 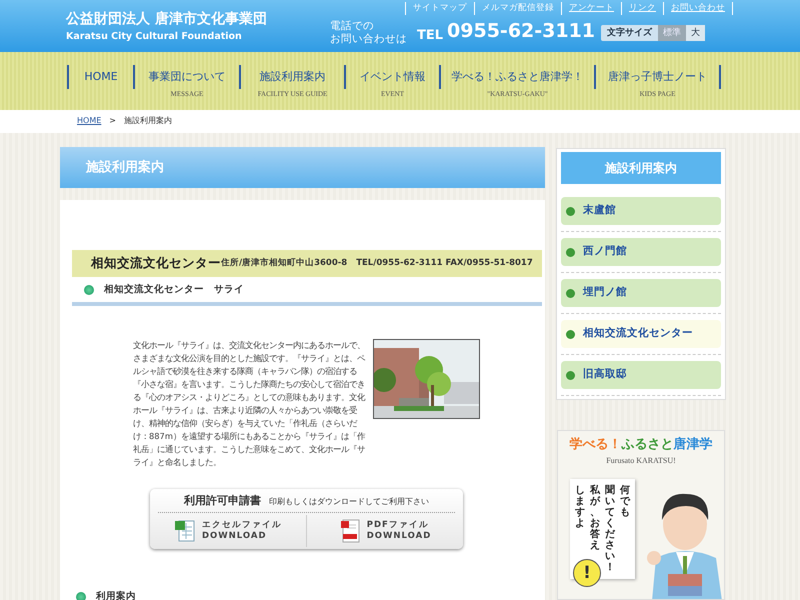 What do you see at coordinates (641, 168) in the screenshot?
I see `sidebar-title: 施設利用案内` at bounding box center [641, 168].